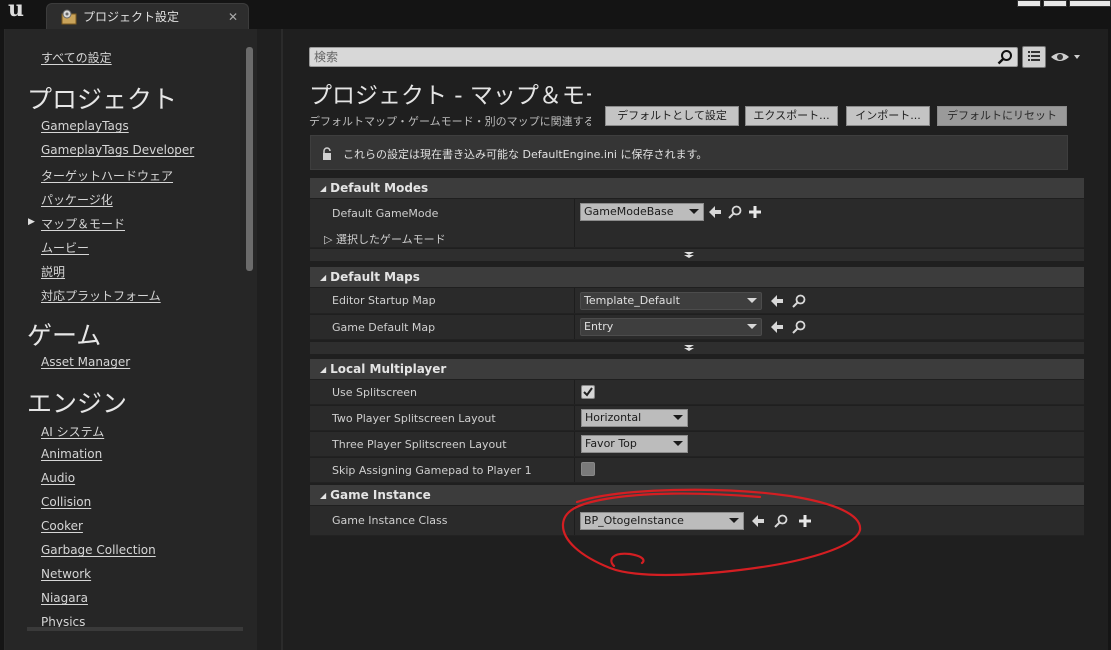 This screenshot has height=650, width=1111. Describe the element at coordinates (1055, 3) in the screenshot. I see `maximize-button` at that location.